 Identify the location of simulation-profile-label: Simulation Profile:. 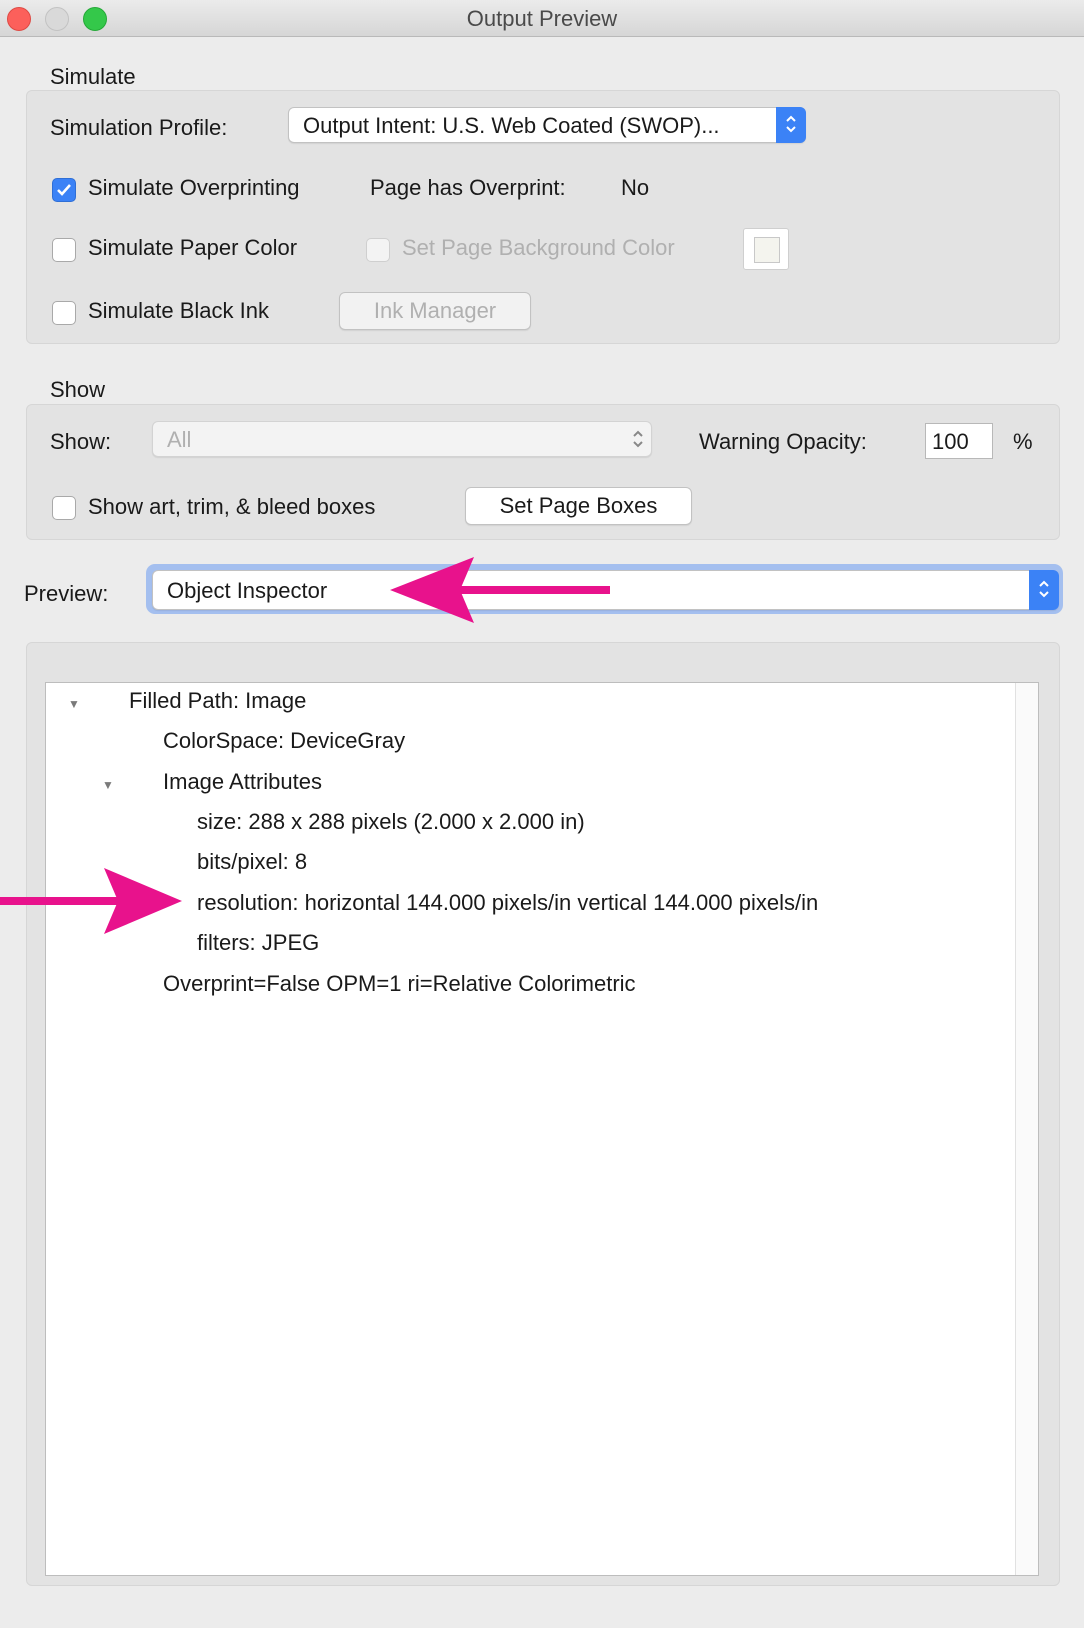
(139, 127).